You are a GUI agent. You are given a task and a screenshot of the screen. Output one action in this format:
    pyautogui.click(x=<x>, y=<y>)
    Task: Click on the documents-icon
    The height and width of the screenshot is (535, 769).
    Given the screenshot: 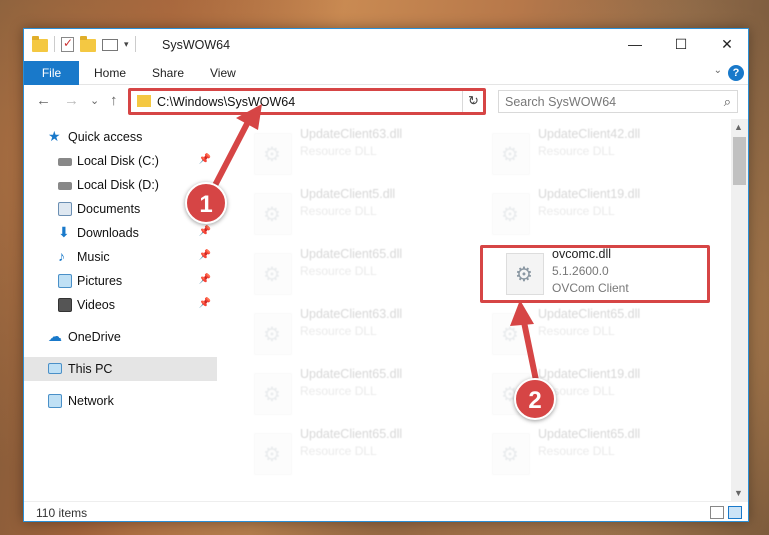 What is the action you would take?
    pyautogui.click(x=65, y=209)
    